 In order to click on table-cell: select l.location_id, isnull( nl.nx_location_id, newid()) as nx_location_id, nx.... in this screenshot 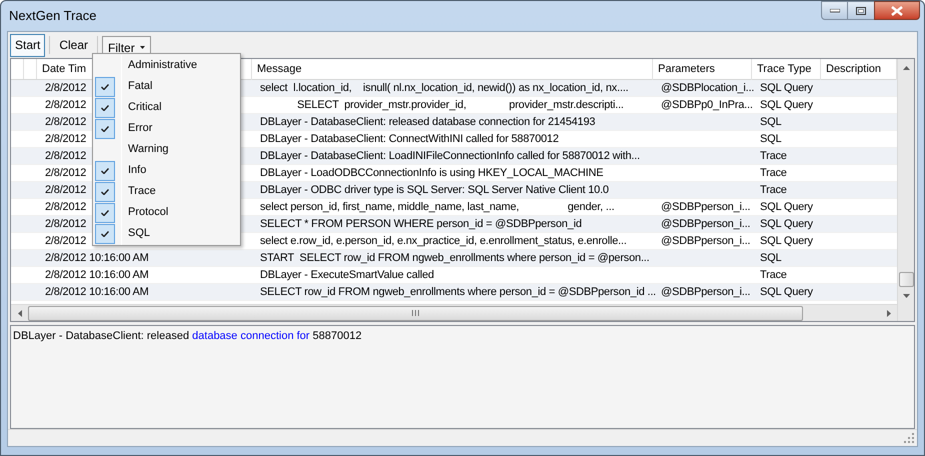, I will do `click(444, 88)`.